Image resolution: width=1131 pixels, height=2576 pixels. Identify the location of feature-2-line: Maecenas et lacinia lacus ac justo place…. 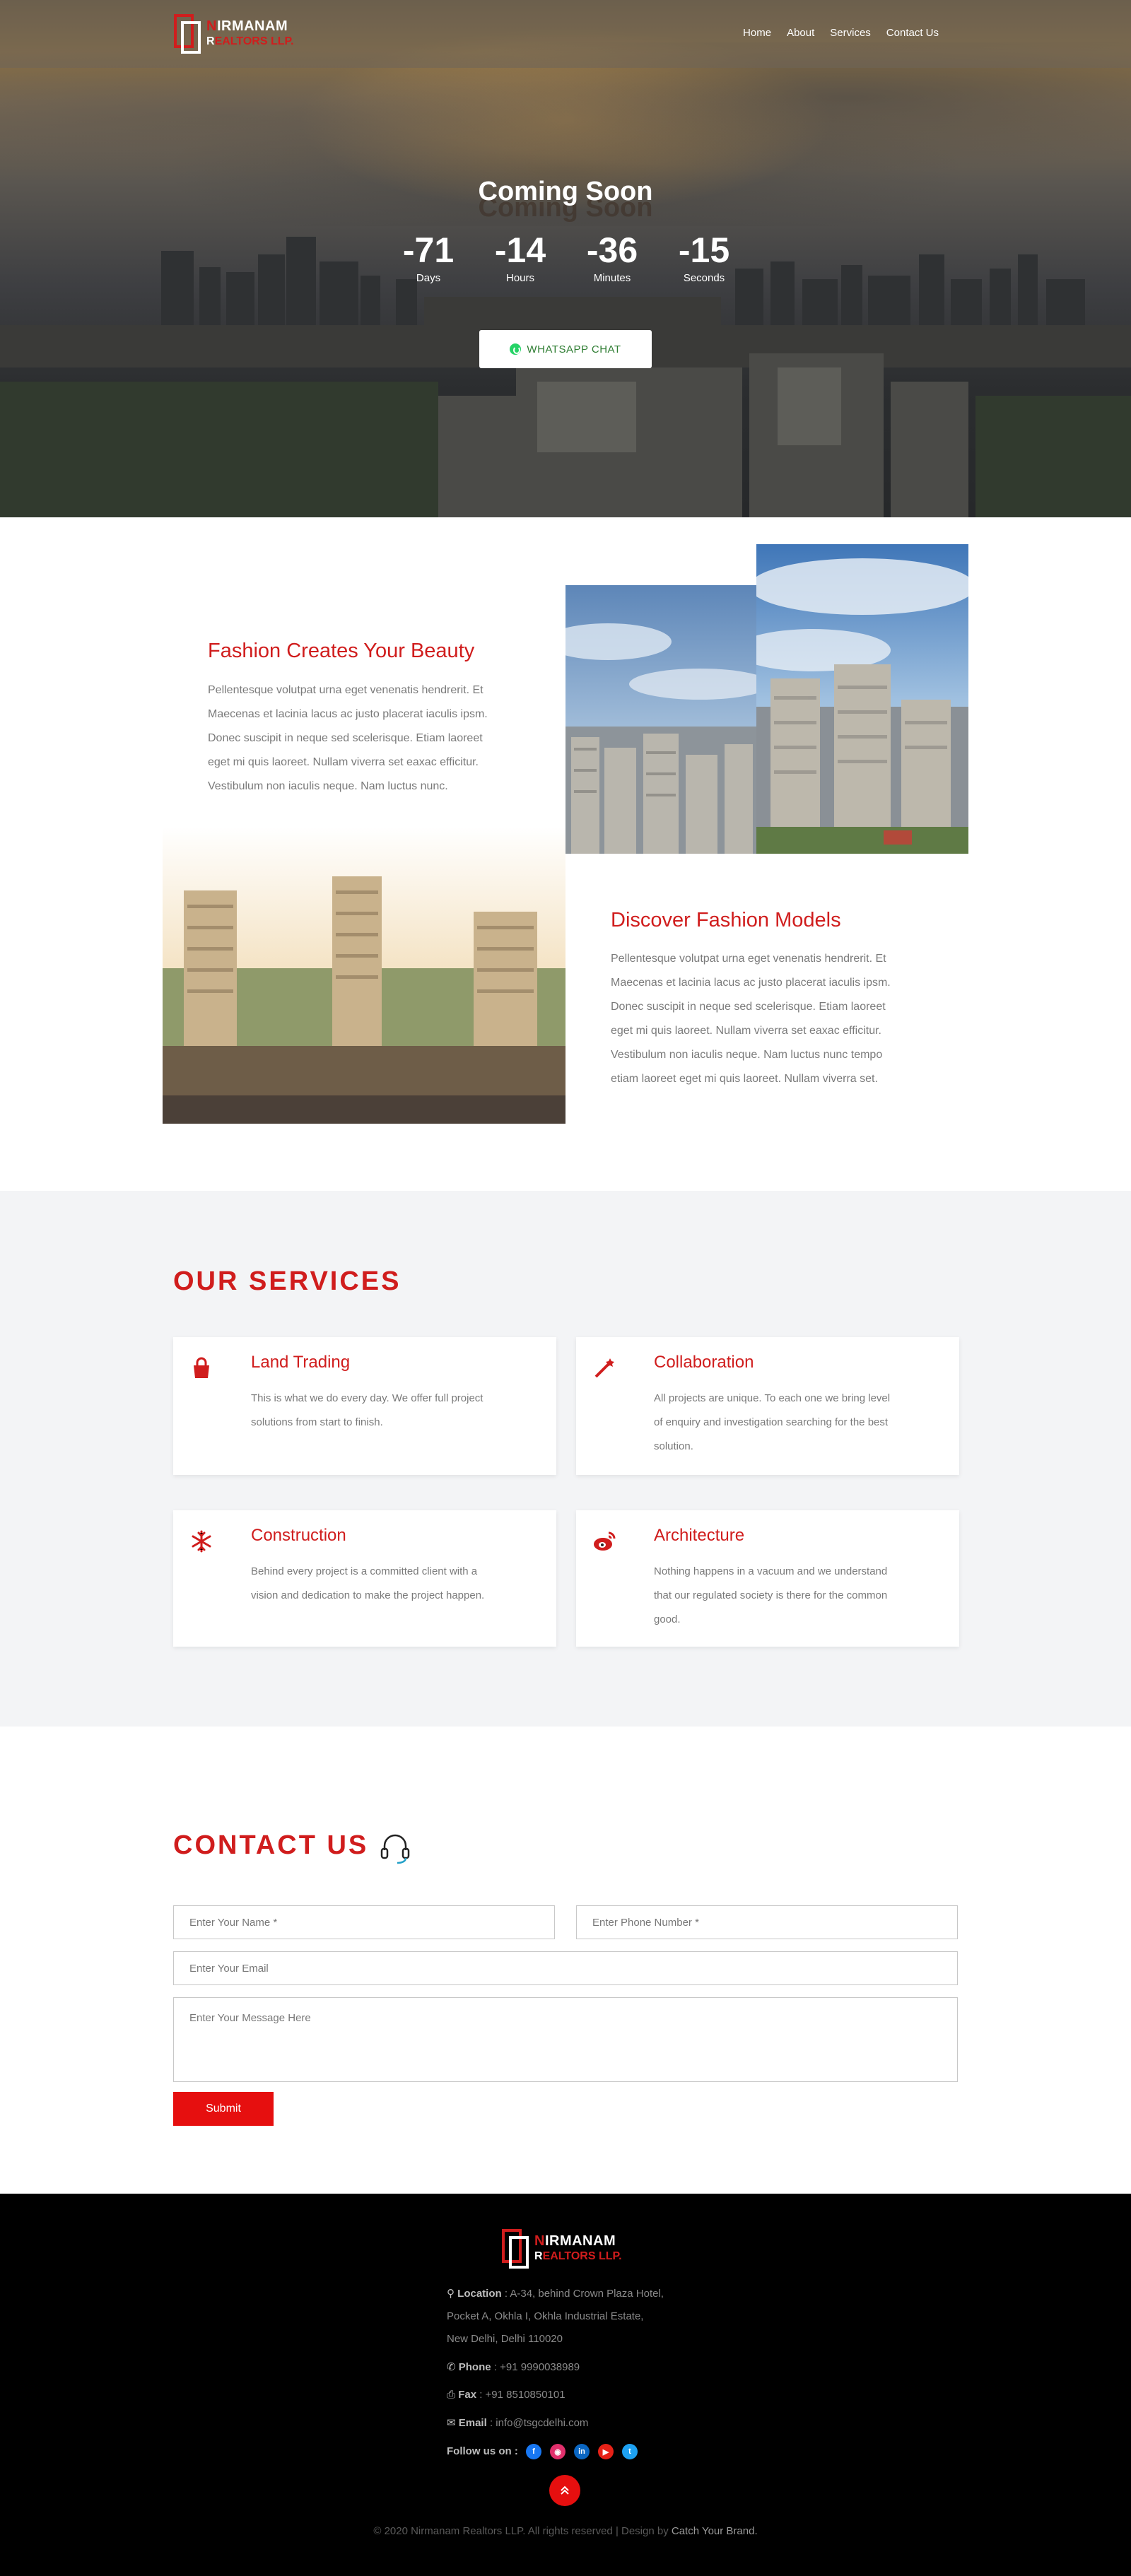
(751, 983).